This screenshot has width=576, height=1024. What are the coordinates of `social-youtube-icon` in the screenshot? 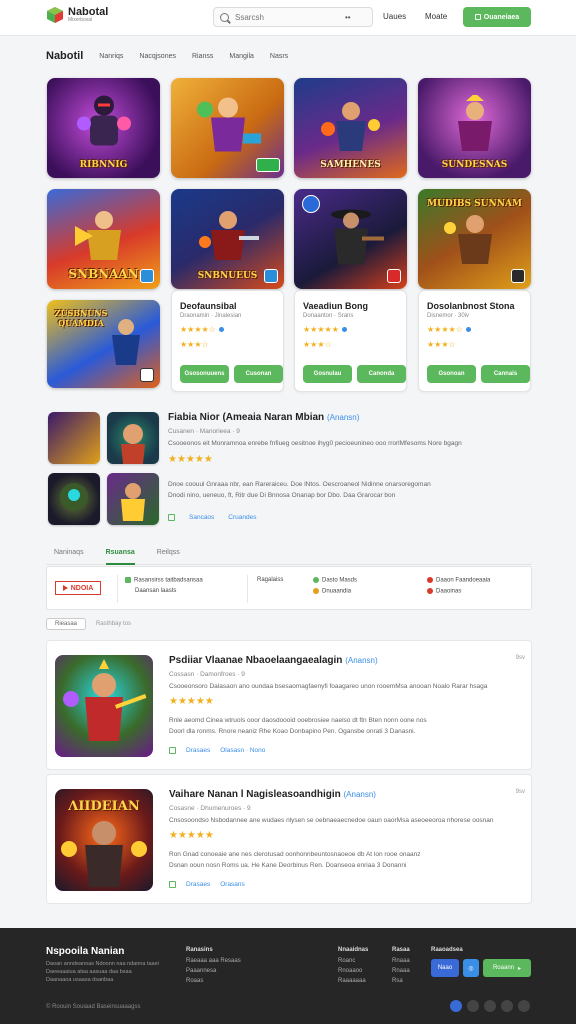 It's located at (507, 1006).